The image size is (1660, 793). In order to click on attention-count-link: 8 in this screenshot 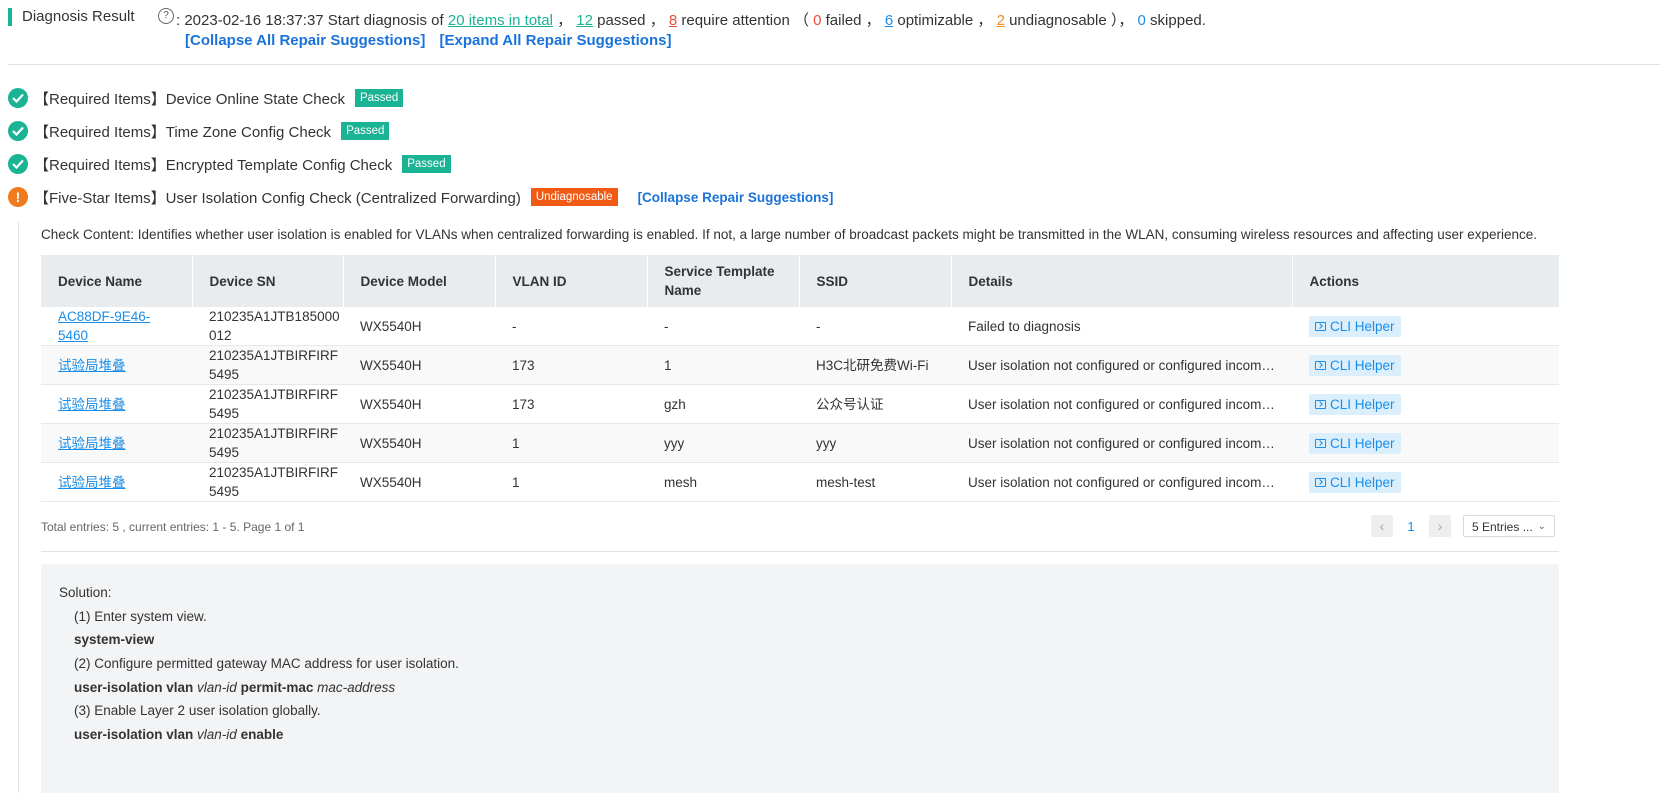, I will do `click(673, 20)`.